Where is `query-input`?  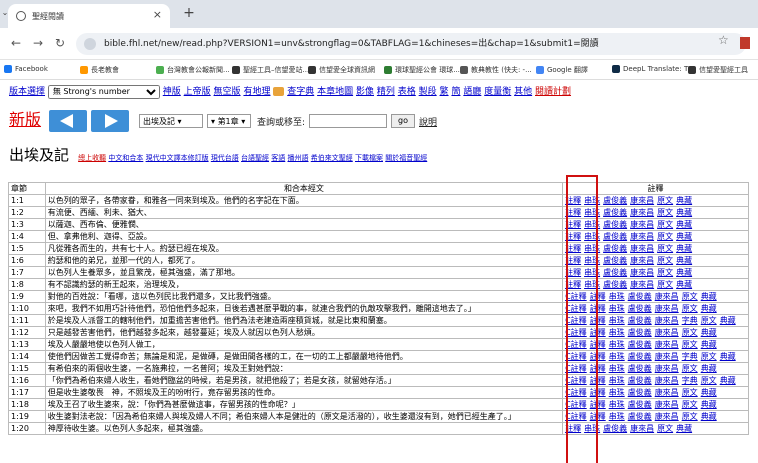
query-input is located at coordinates (348, 121).